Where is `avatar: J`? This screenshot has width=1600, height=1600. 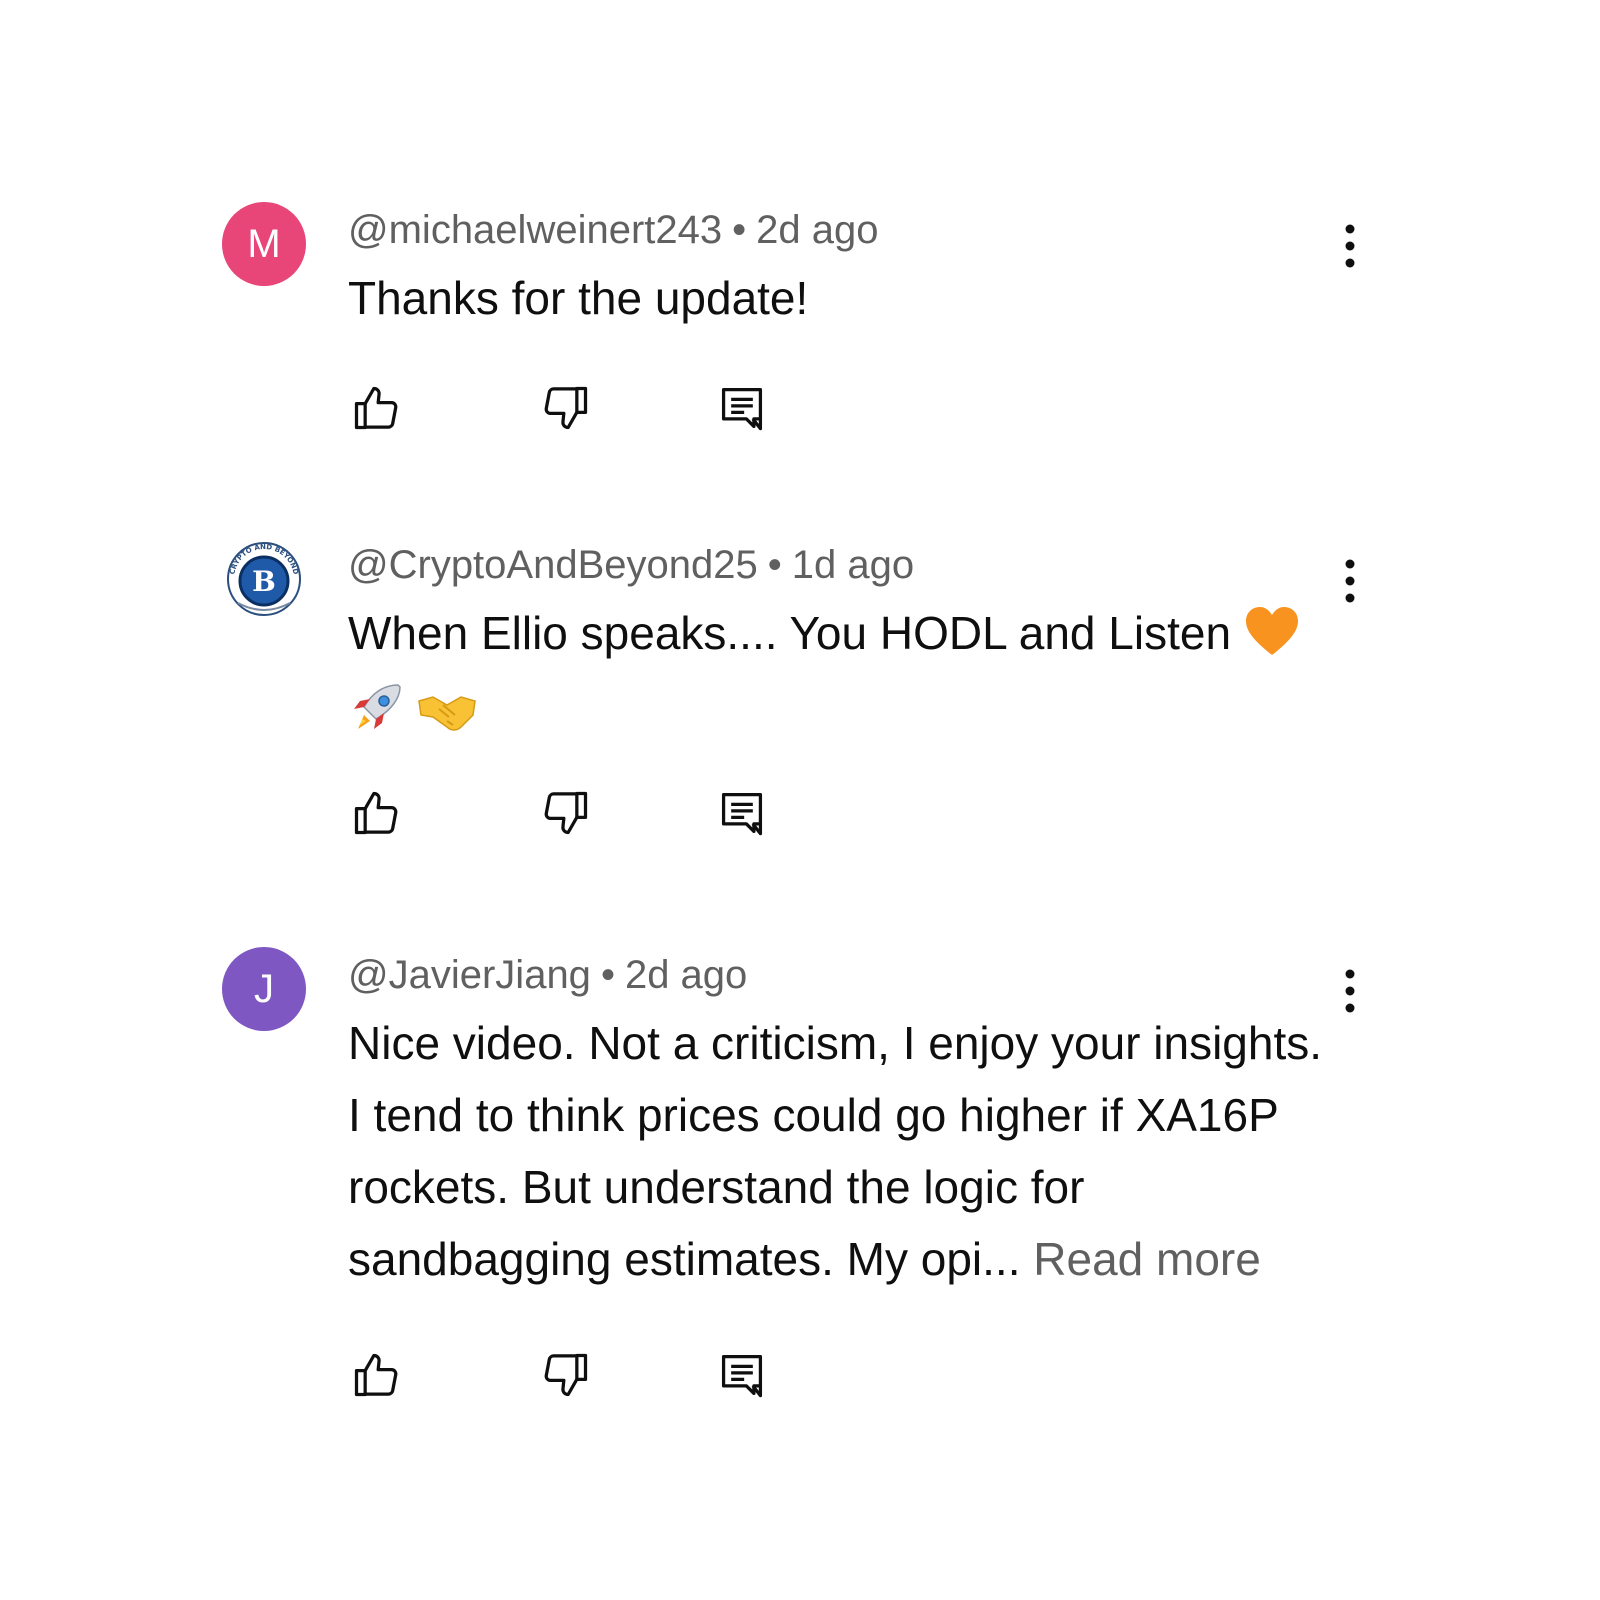
avatar: J is located at coordinates (264, 989).